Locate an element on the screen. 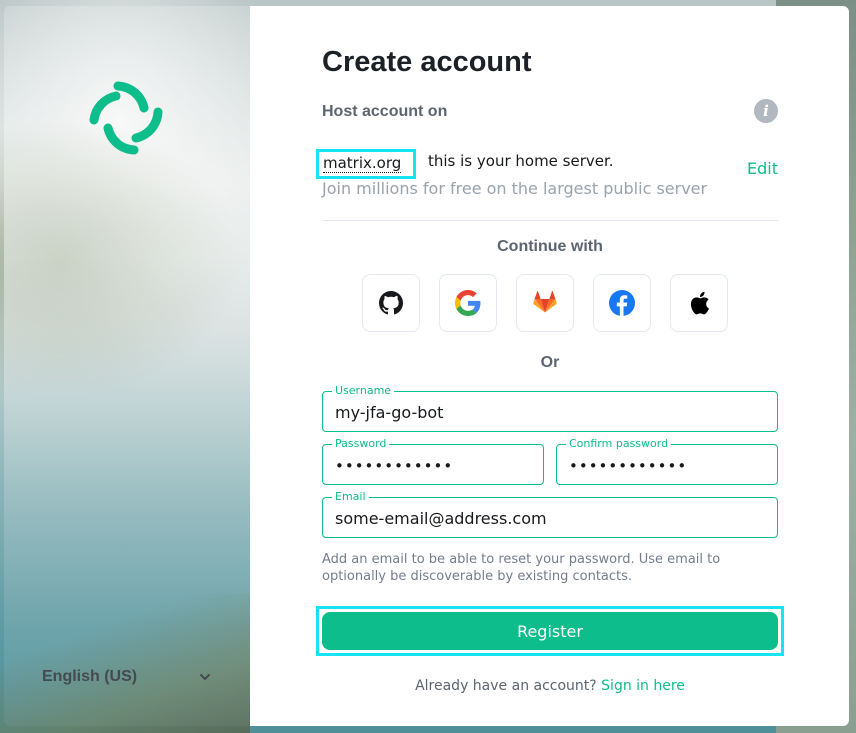 This screenshot has width=856, height=733. continue-with-label: Continue with is located at coordinates (550, 246).